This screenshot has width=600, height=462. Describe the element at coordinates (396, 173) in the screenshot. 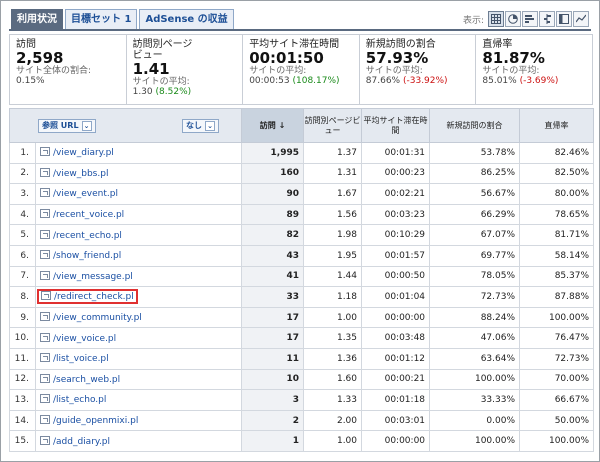

I see `avg-time-cell: 00:00:23` at that location.